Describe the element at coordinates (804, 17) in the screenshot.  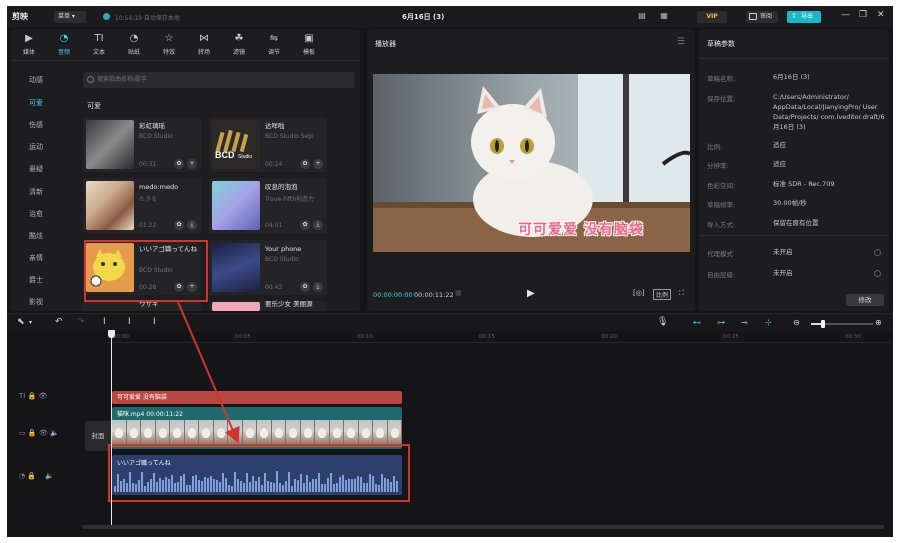
I see `export-button: ⇧ 导出` at that location.